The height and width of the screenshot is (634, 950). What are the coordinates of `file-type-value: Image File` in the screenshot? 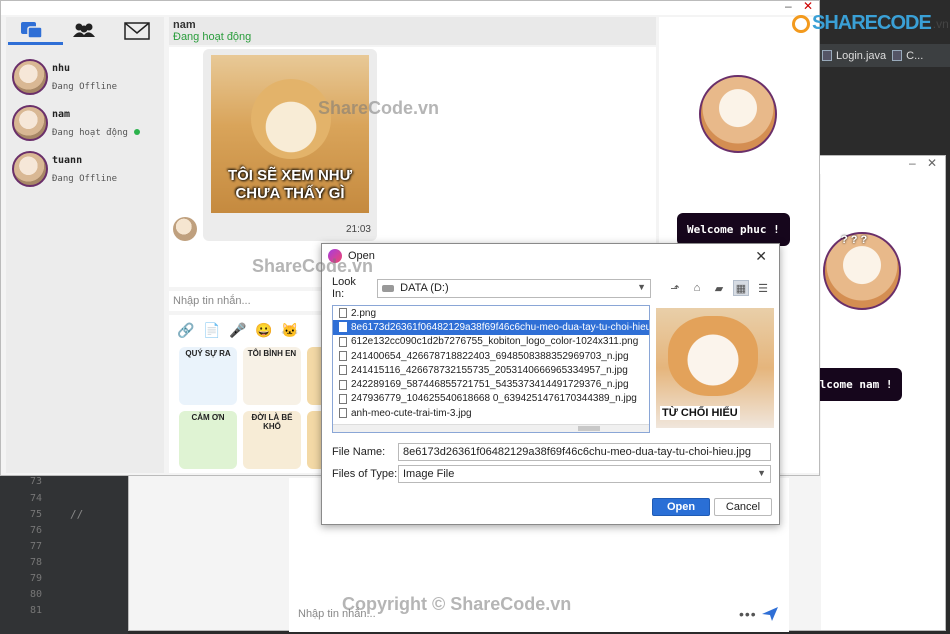 It's located at (429, 474).